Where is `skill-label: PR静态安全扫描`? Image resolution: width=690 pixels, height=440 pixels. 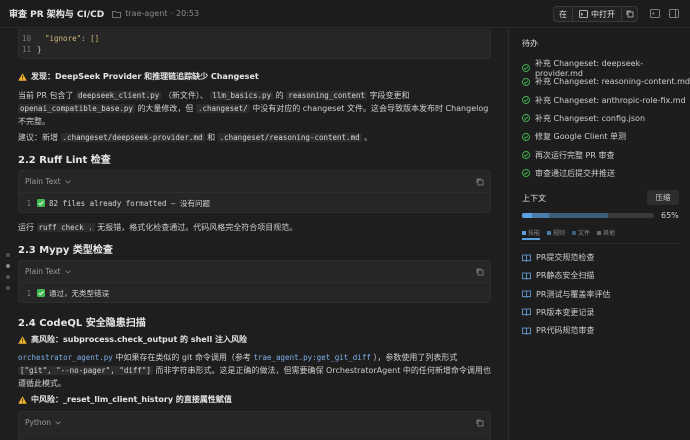 skill-label: PR静态安全扫描 is located at coordinates (565, 276).